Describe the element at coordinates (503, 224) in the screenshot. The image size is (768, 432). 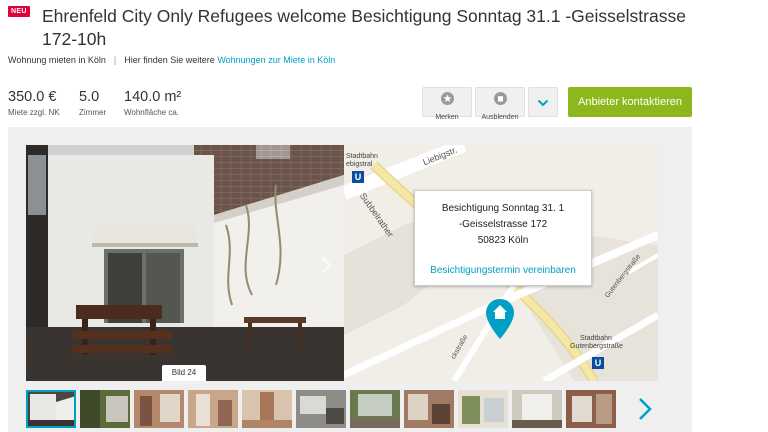
I see `popup-line2: -Geisselstrasse 172` at that location.